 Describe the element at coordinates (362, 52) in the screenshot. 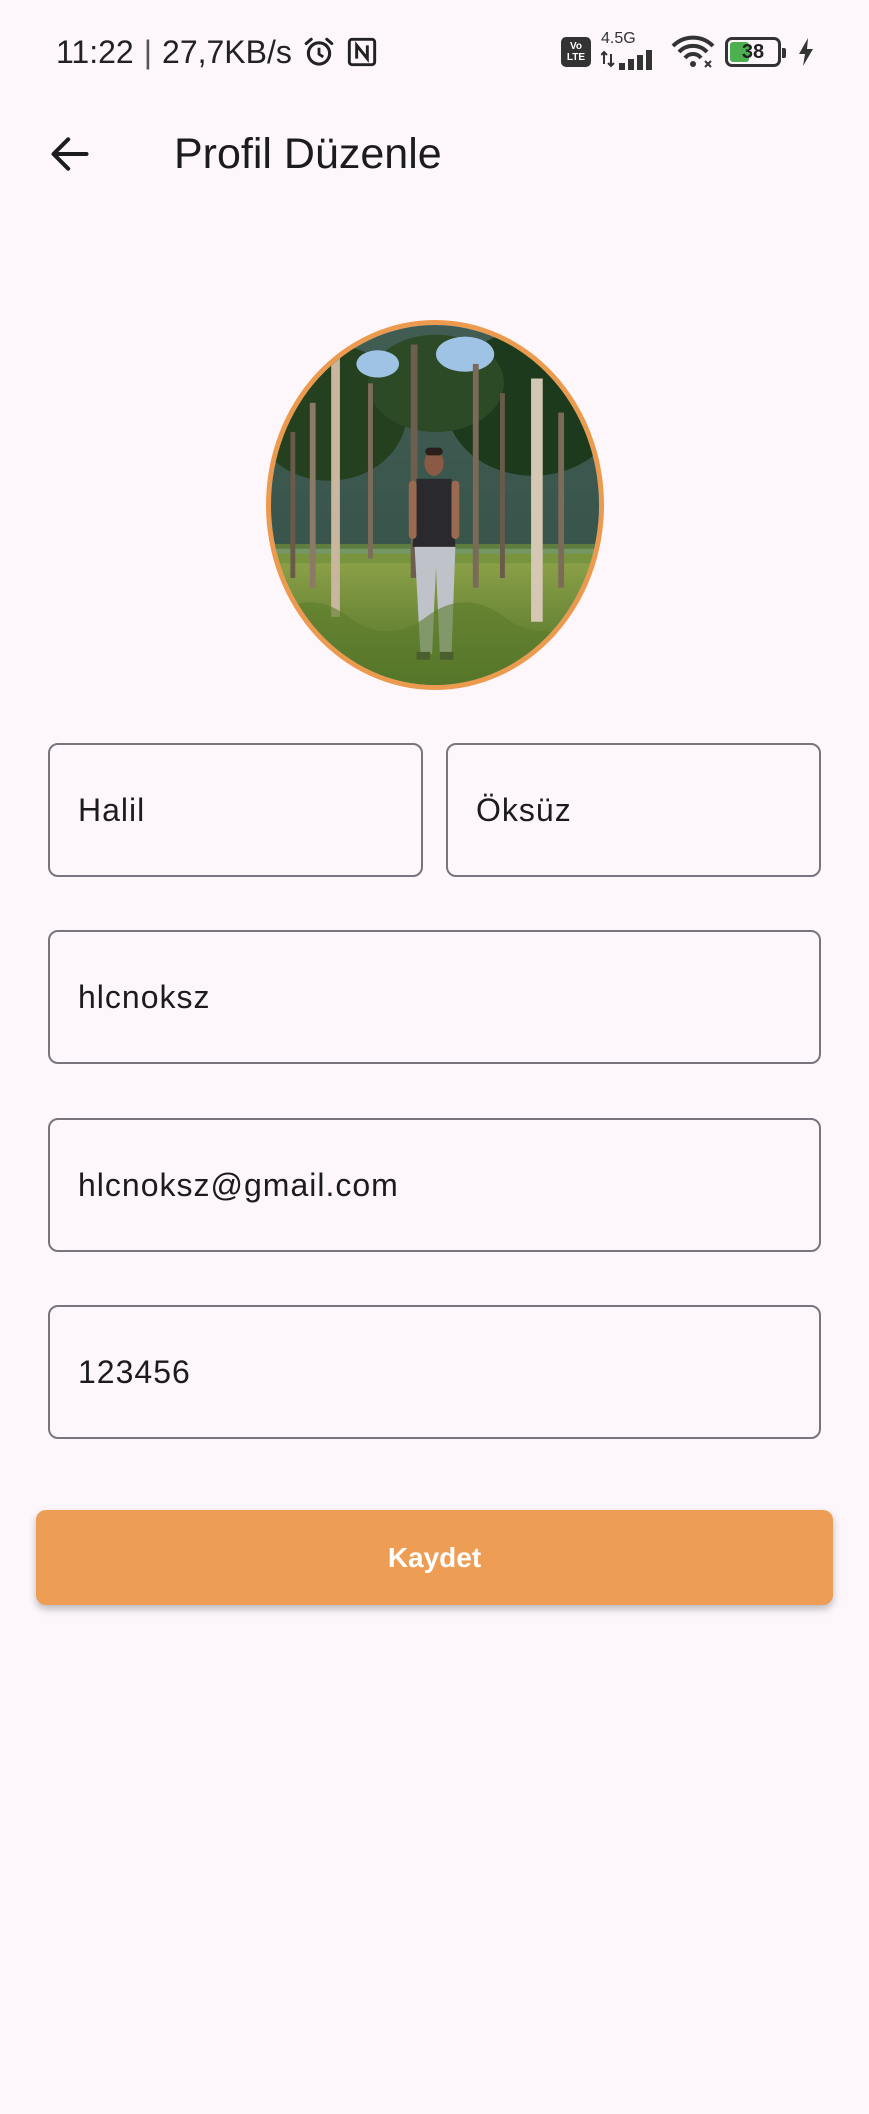

I see `nfc-icon` at that location.